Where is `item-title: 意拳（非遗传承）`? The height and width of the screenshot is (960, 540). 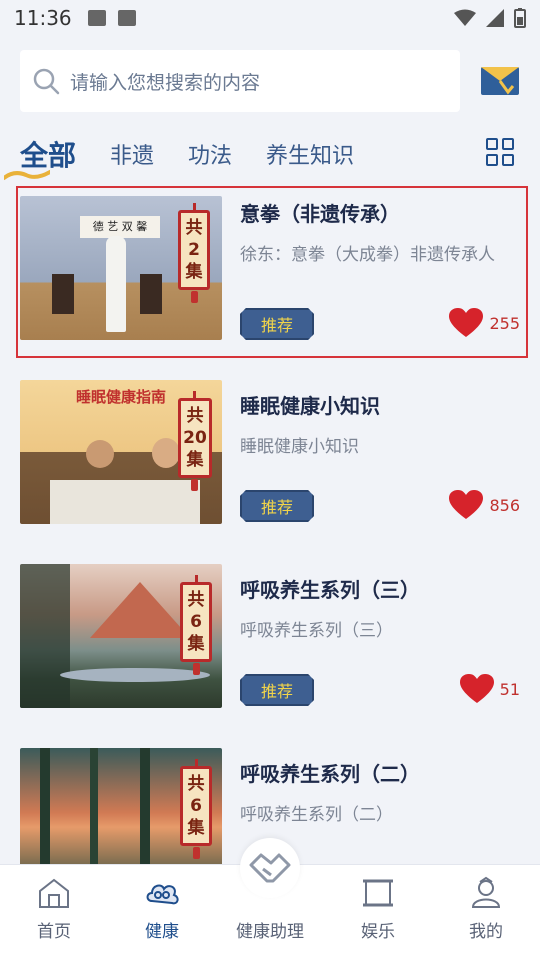 item-title: 意拳（非遗传承） is located at coordinates (320, 214).